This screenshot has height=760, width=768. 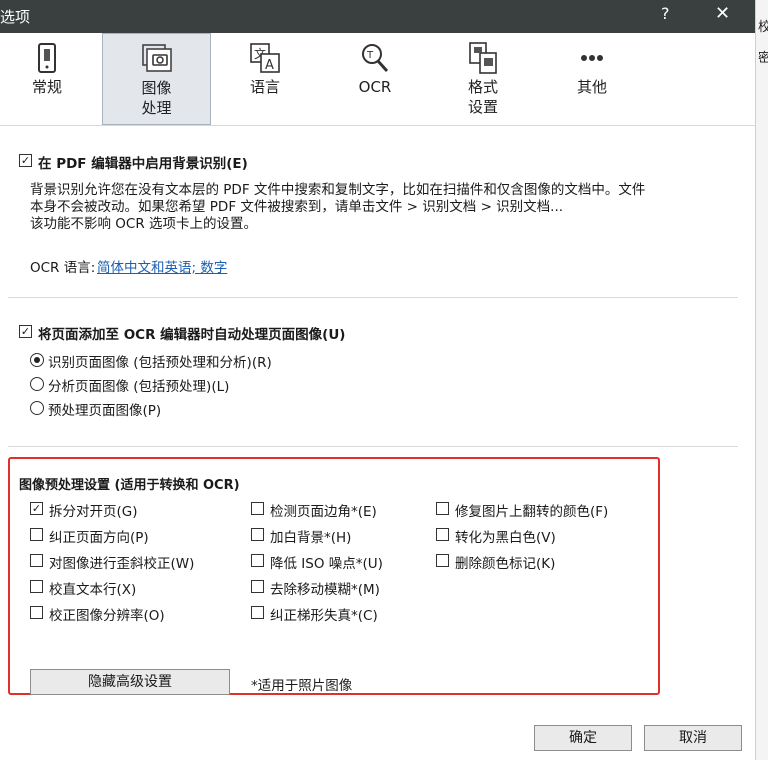 What do you see at coordinates (160, 363) in the screenshot?
I see `radio-label: 识别页面图像 (包括预处理和分析)(R)` at bounding box center [160, 363].